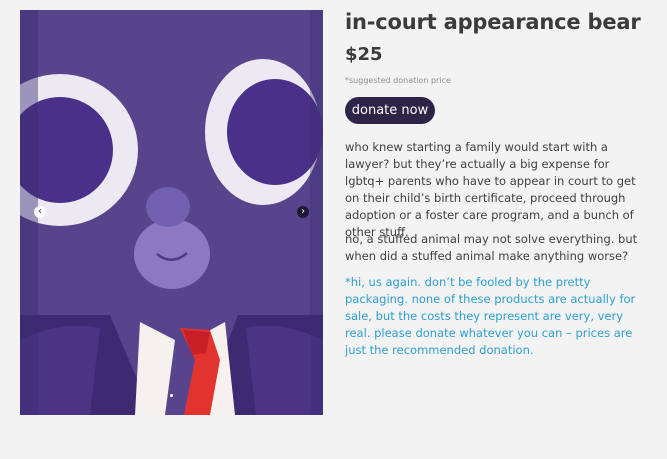  I want to click on product-price: $25, so click(364, 54).